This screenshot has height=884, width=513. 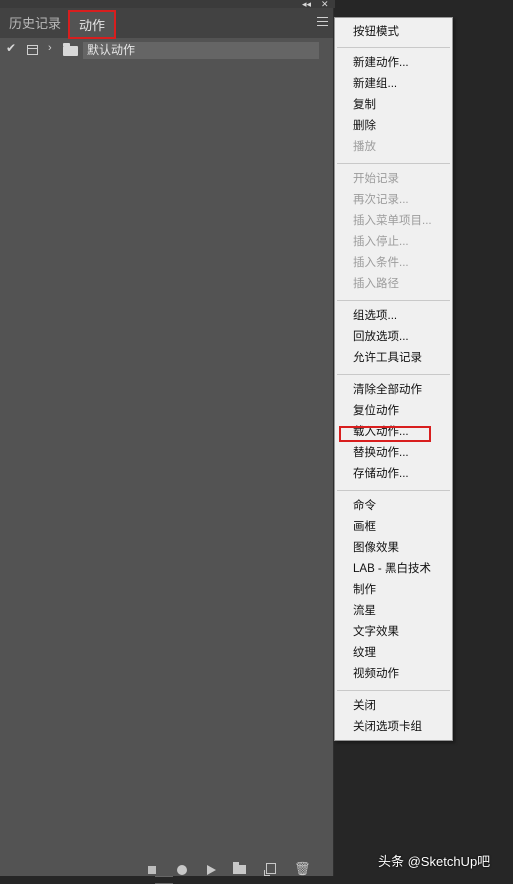 What do you see at coordinates (364, 147) in the screenshot?
I see `menu-item-play: 播放` at bounding box center [364, 147].